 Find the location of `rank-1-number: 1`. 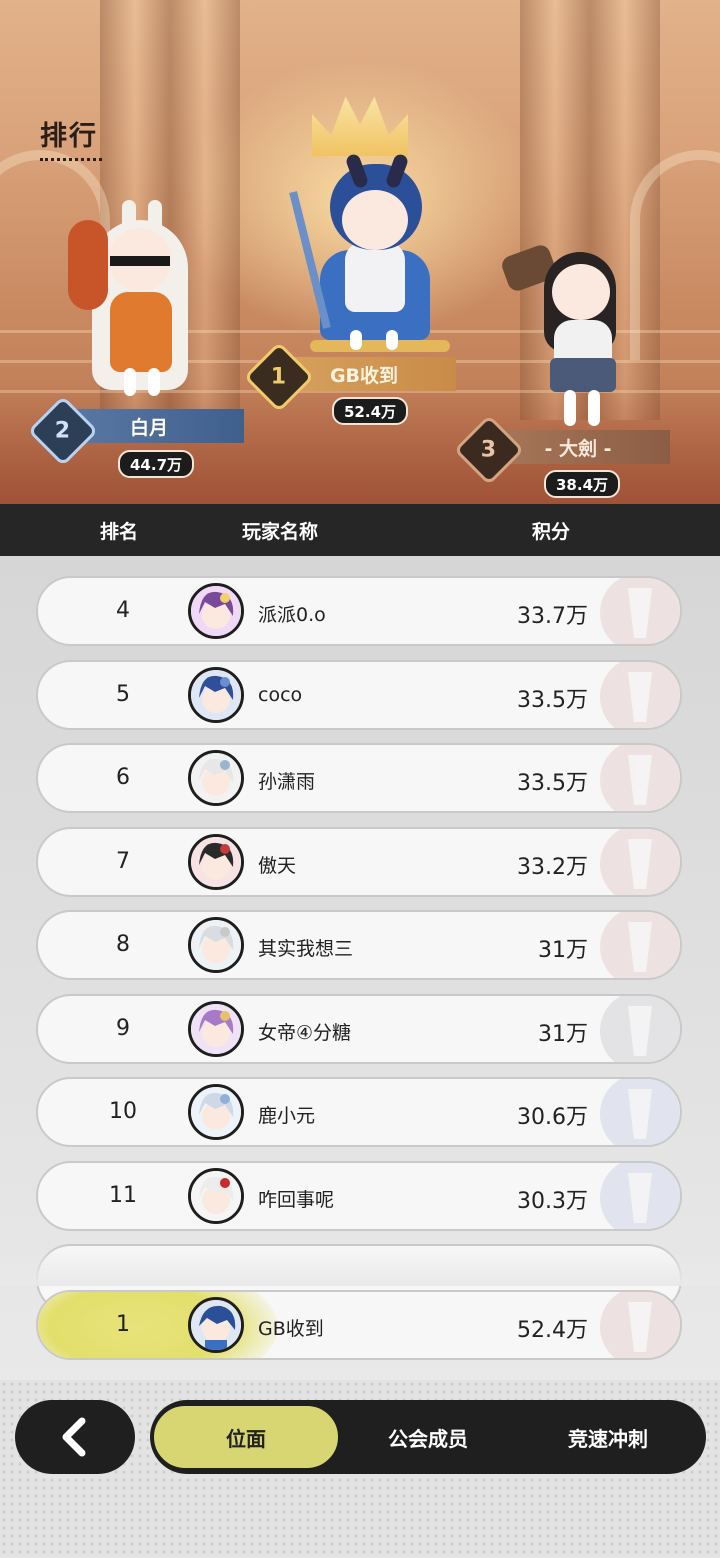

rank-1-number: 1 is located at coordinates (279, 377).